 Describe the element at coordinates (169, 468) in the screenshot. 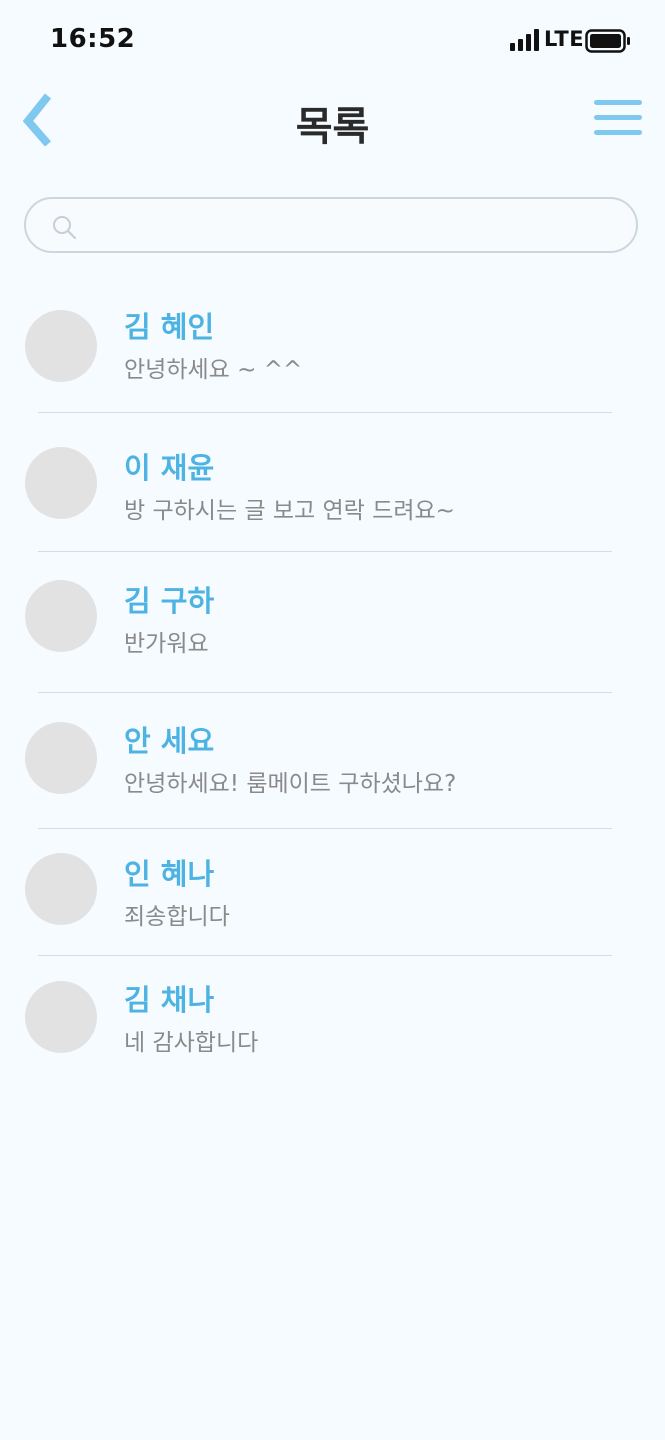

I see `contact-name: 이 재윤` at that location.